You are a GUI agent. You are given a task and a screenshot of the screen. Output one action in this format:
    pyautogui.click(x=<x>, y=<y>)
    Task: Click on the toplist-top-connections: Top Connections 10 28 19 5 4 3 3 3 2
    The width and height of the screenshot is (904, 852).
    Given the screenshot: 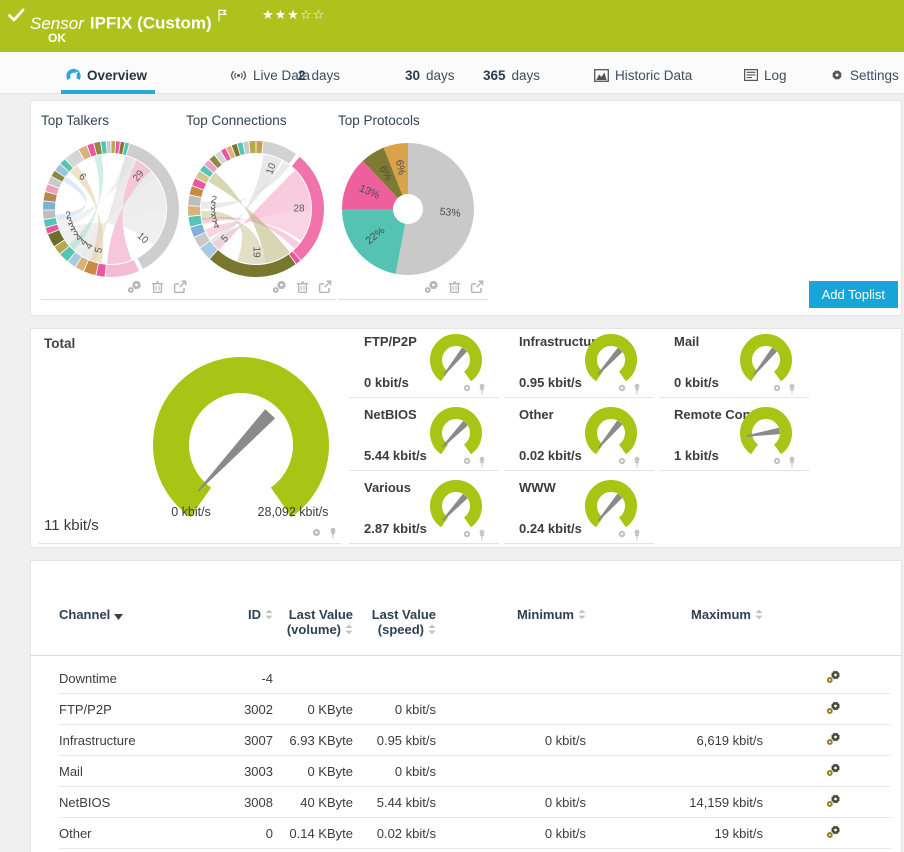 What is the action you would take?
    pyautogui.click(x=261, y=206)
    